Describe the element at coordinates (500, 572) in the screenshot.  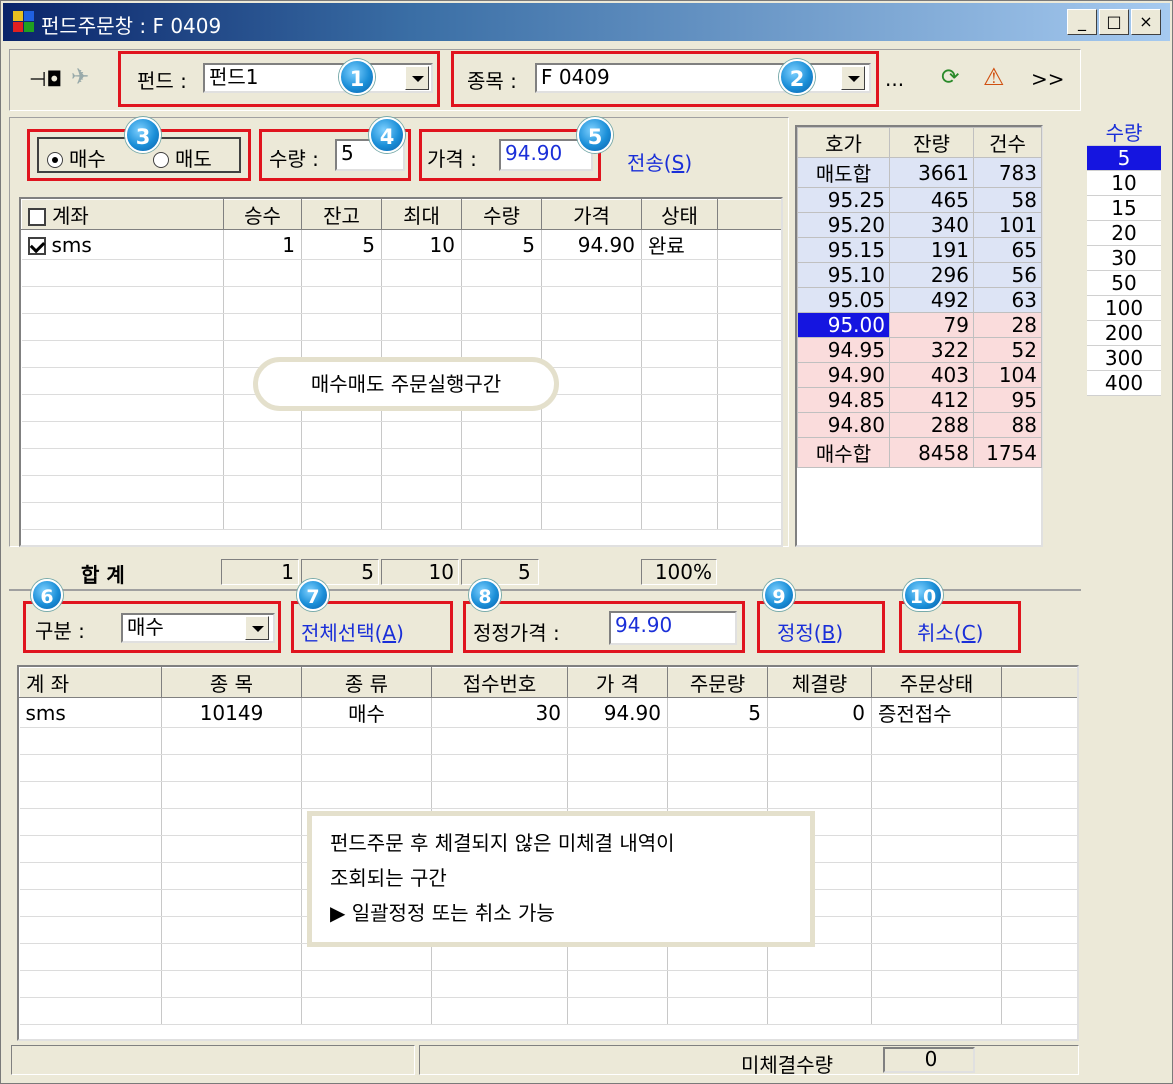
I see `sum-qty: 5` at that location.